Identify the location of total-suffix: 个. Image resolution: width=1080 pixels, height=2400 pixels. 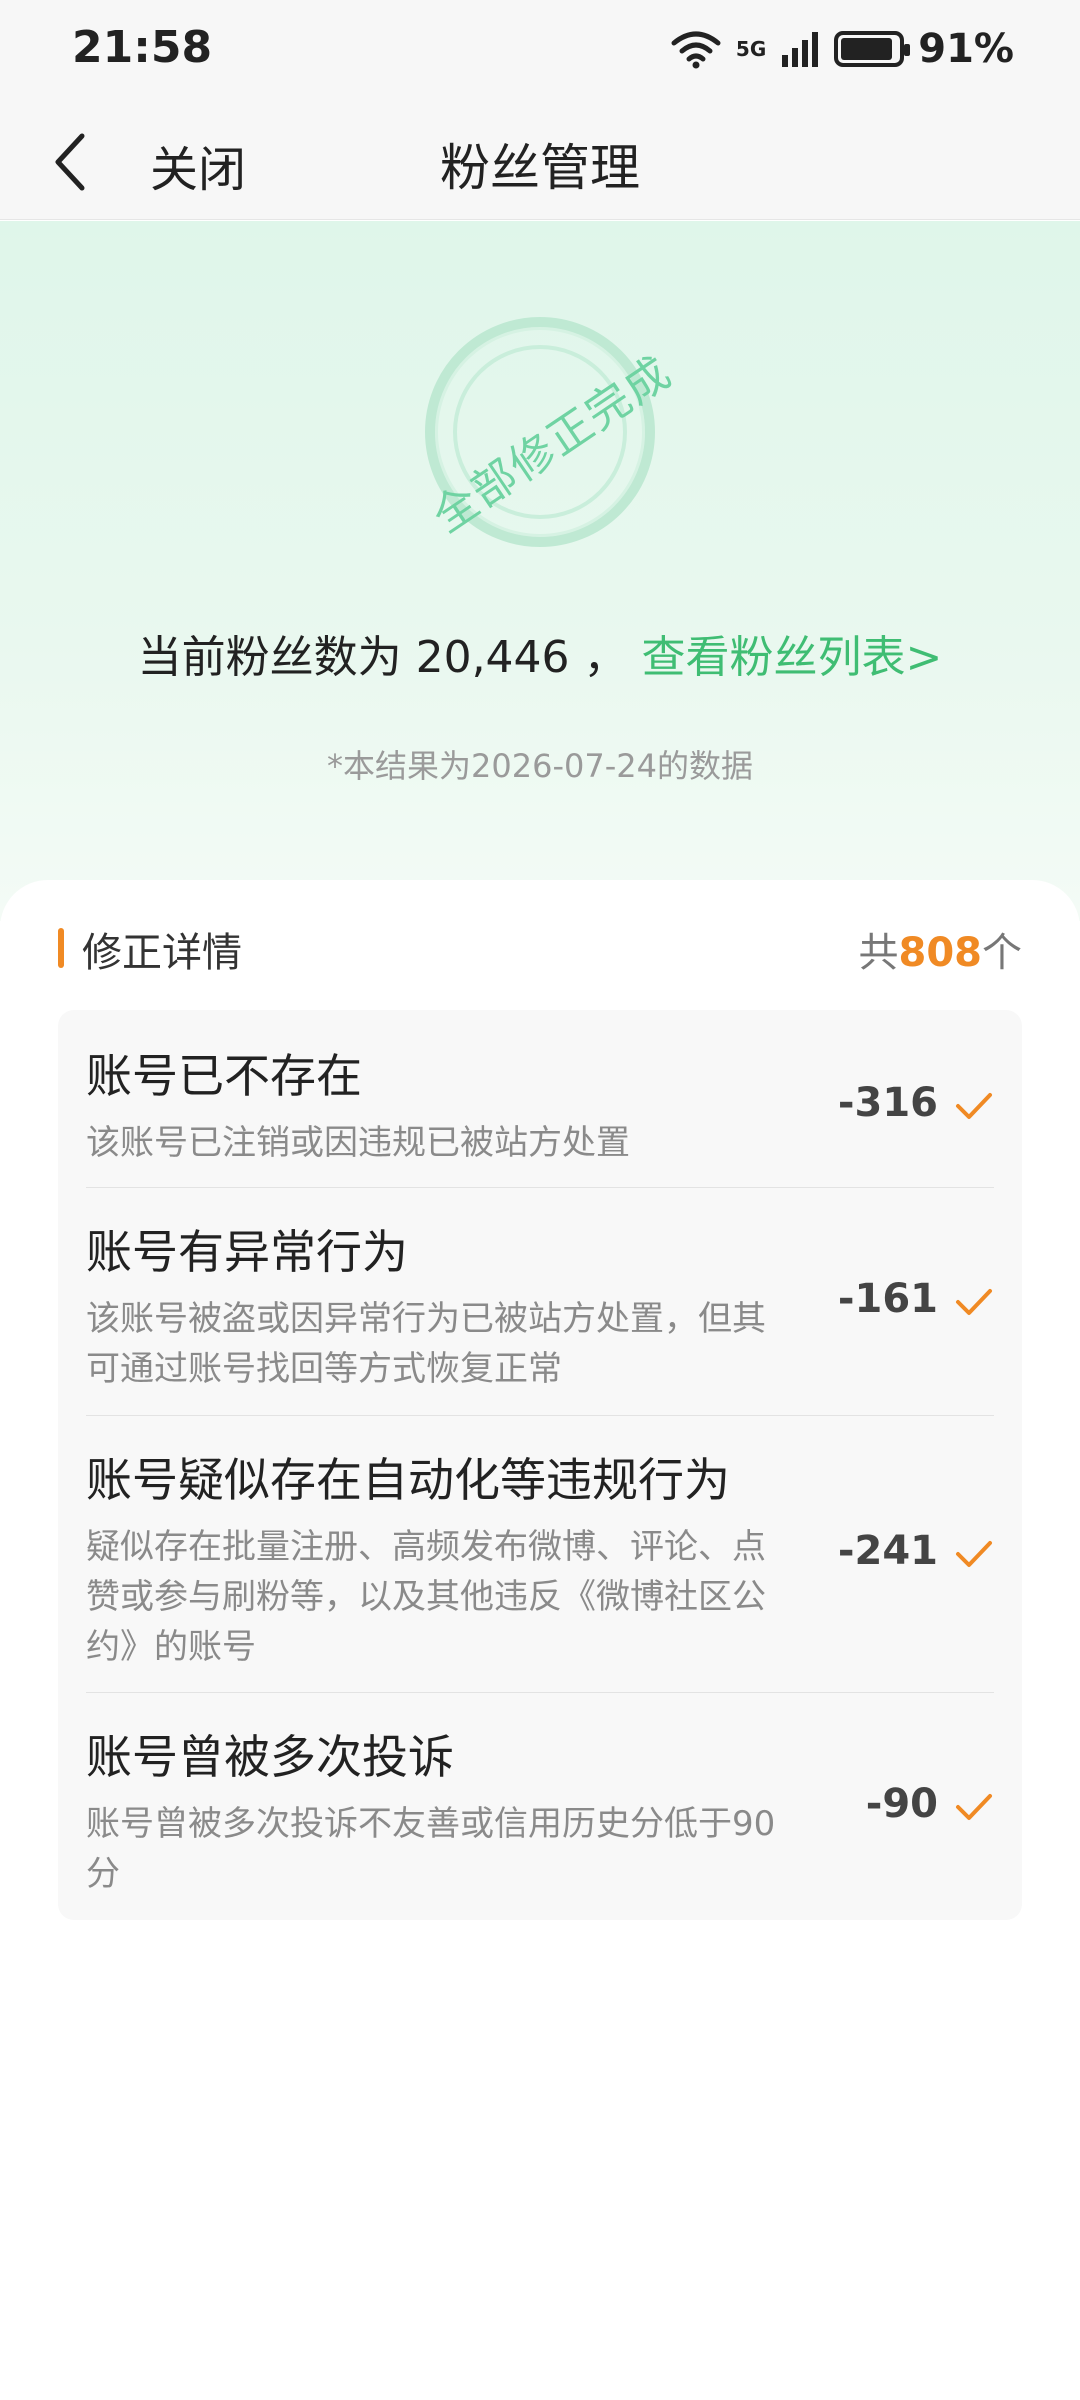
(1002, 953).